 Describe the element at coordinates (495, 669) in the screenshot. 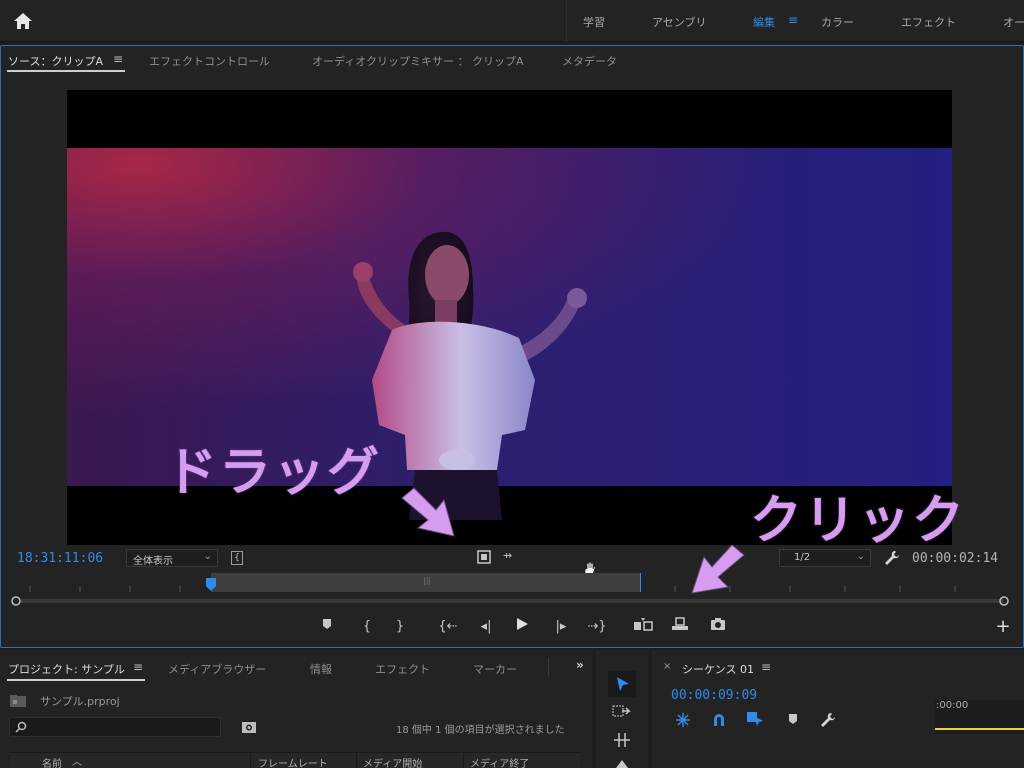

I see `tab-markers: マーカー` at that location.